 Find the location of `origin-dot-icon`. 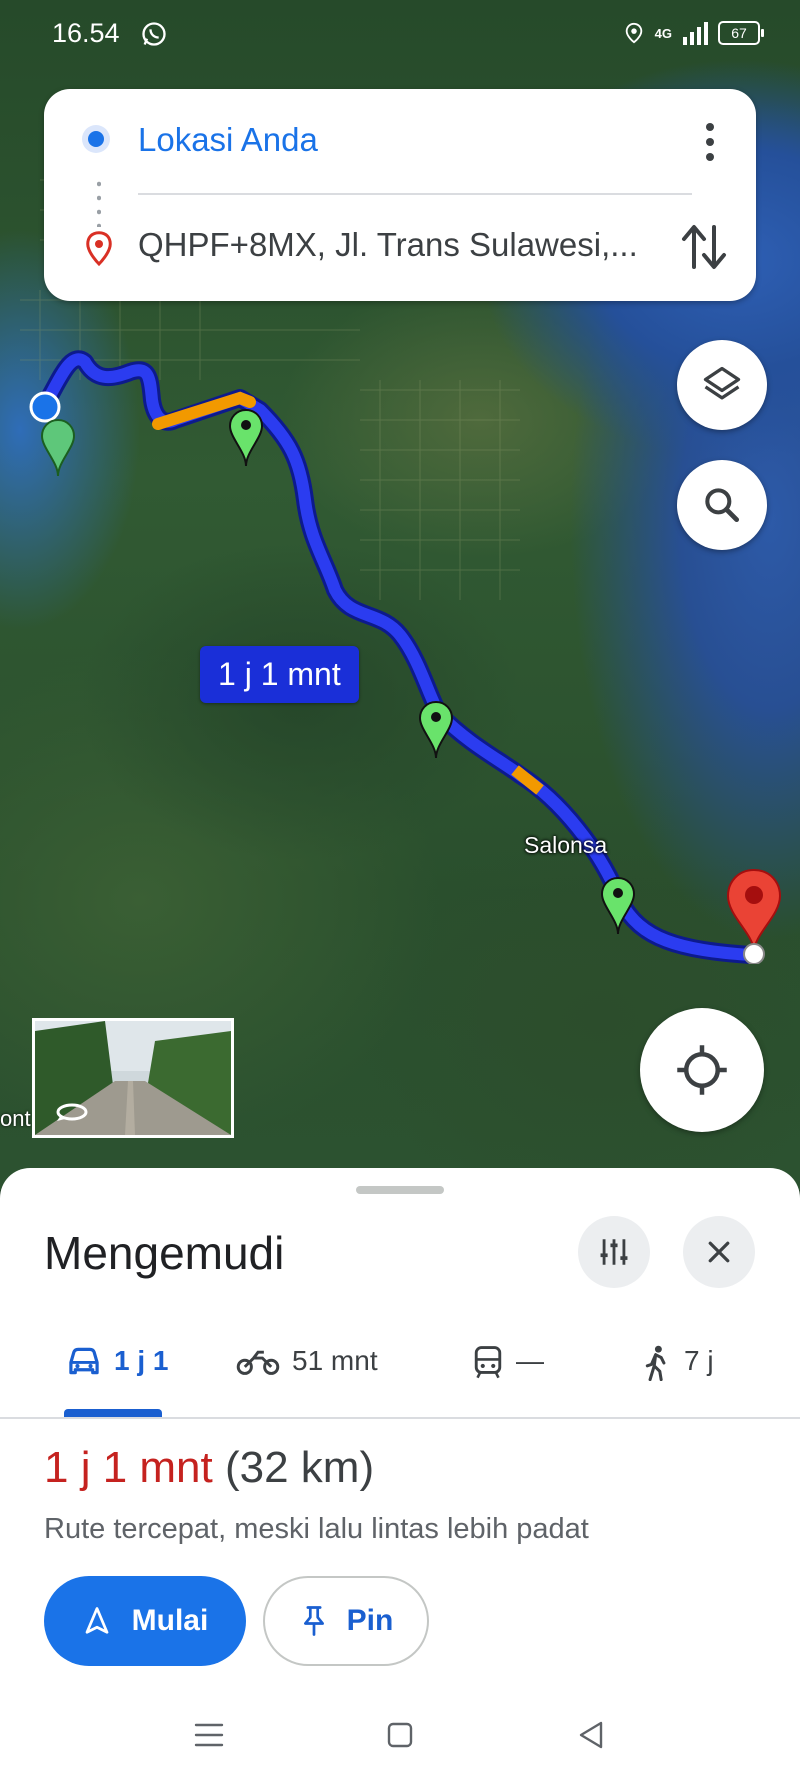

origin-dot-icon is located at coordinates (96, 139).